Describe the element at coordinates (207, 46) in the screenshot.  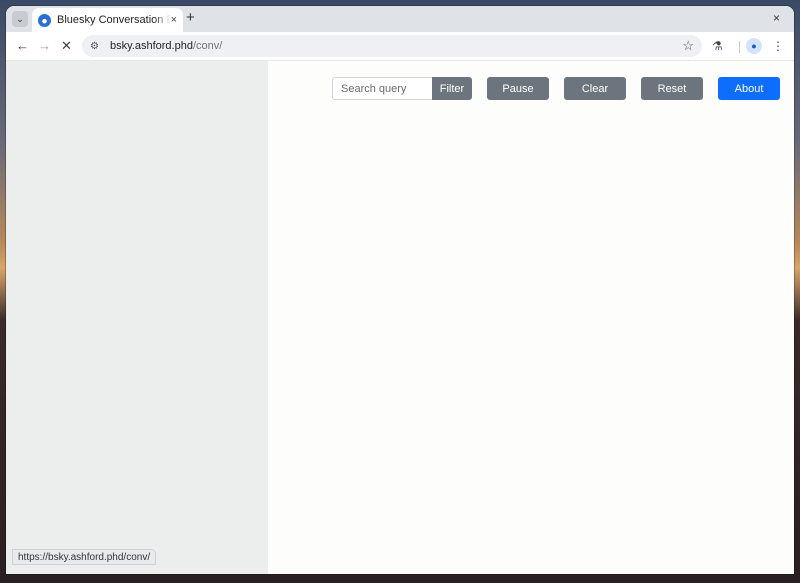
I see `url-path: /conv/` at that location.